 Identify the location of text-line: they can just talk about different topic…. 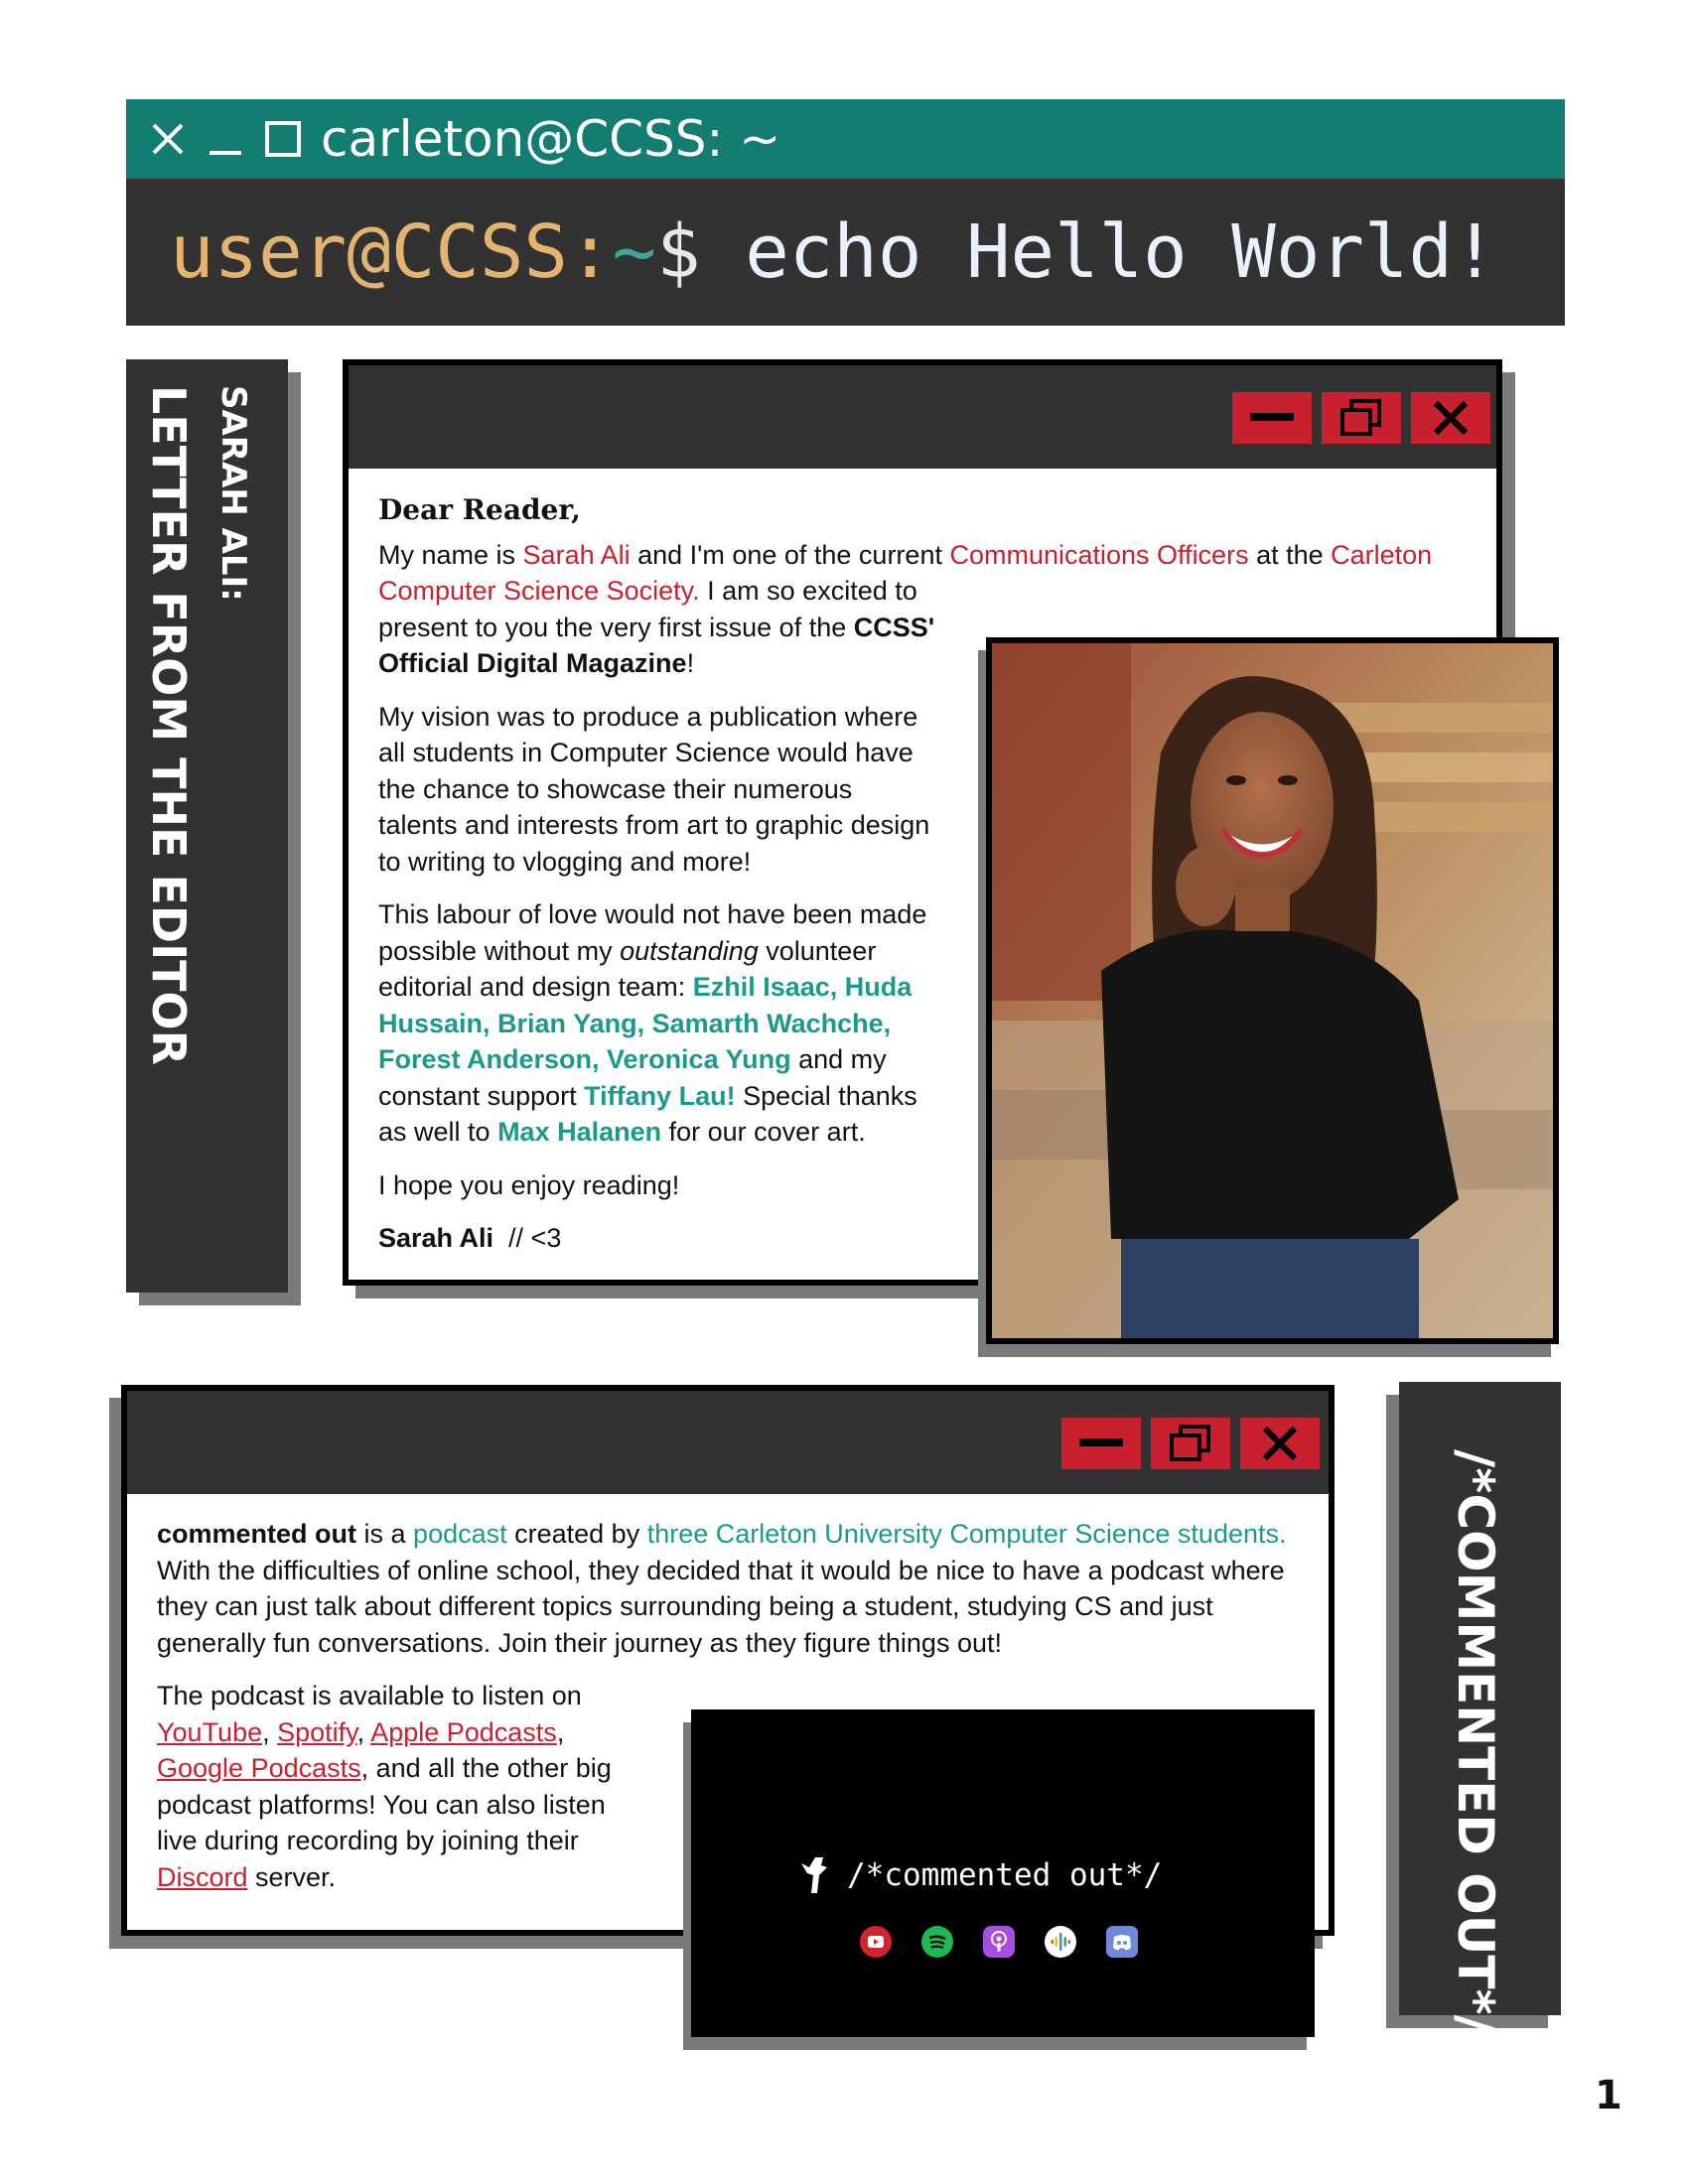
(685, 1606).